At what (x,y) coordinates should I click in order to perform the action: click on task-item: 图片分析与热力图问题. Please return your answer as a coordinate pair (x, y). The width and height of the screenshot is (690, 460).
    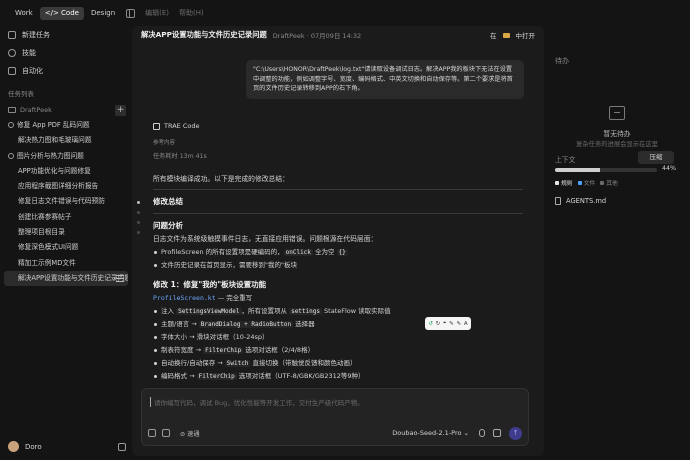
    Looking at the image, I should click on (66, 156).